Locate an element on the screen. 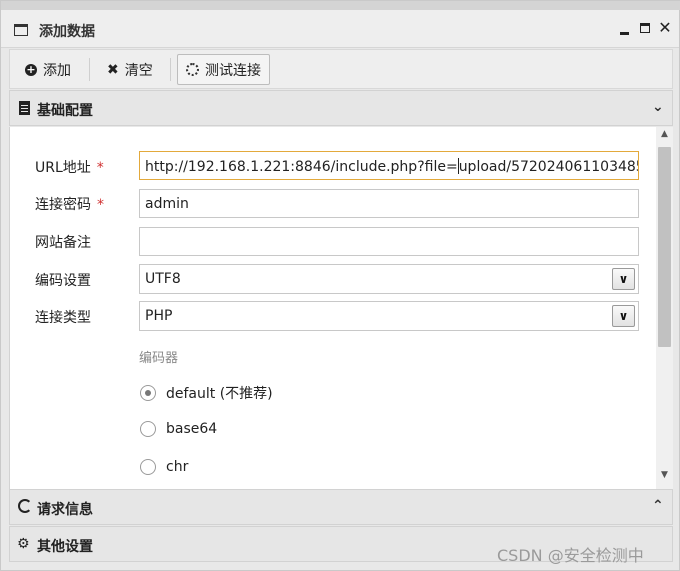 Image resolution: width=680 pixels, height=571 pixels. url-value-end: upload/5720240611034850.g is located at coordinates (548, 167).